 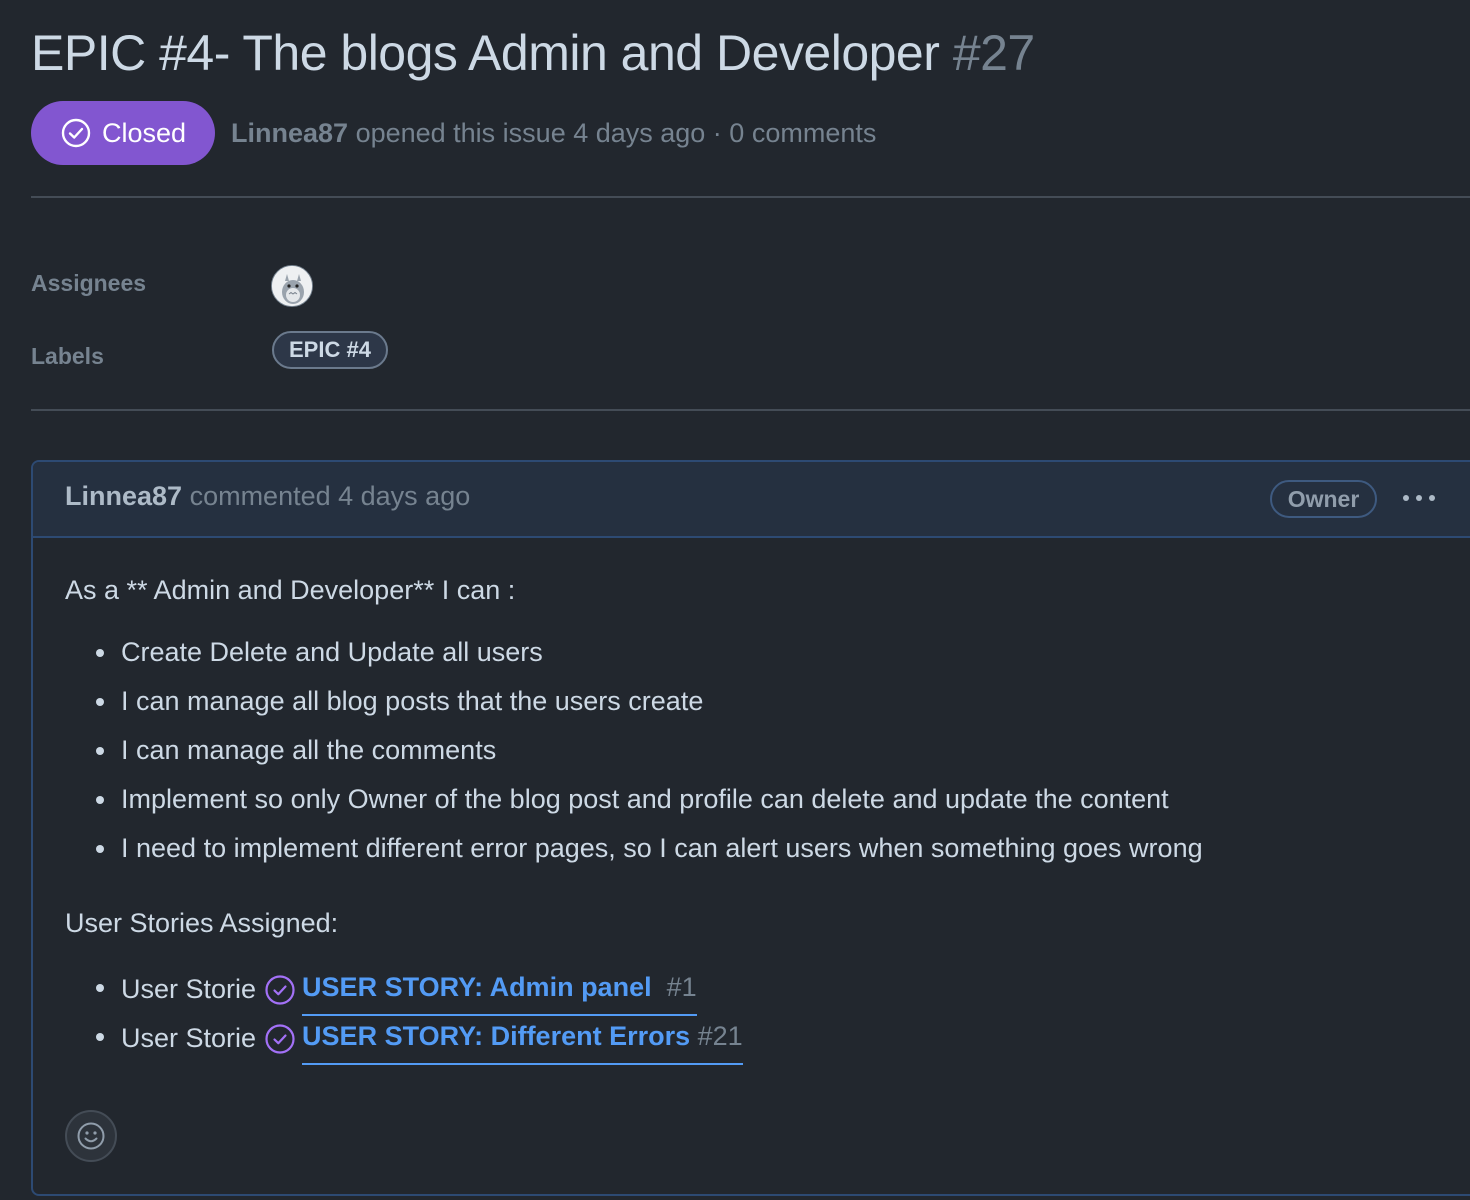 I want to click on issue-state-label: Closed, so click(x=144, y=132).